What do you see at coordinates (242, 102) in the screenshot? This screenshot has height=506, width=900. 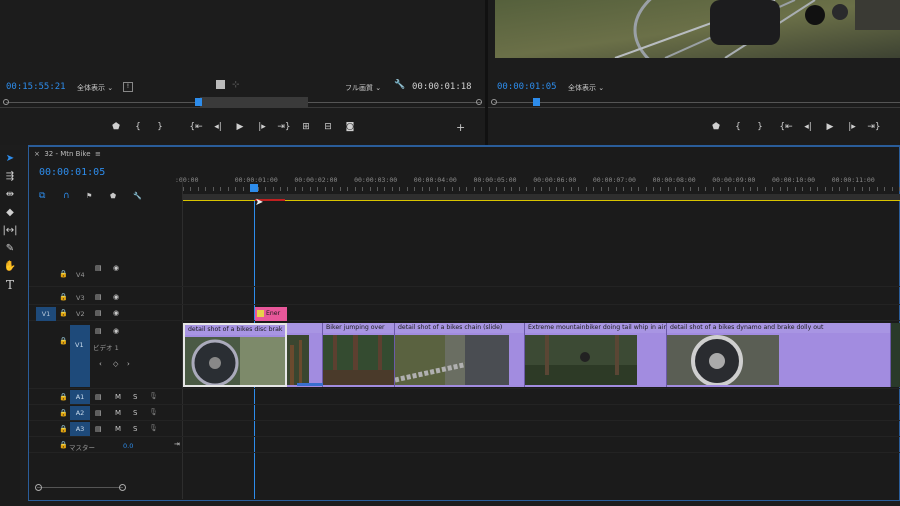 I see `source-scrub-bar` at bounding box center [242, 102].